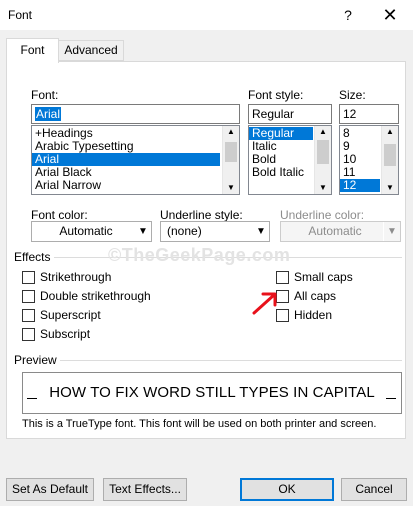 This screenshot has height=506, width=413. I want to click on subscript-checkbox: Subscript, so click(56, 334).